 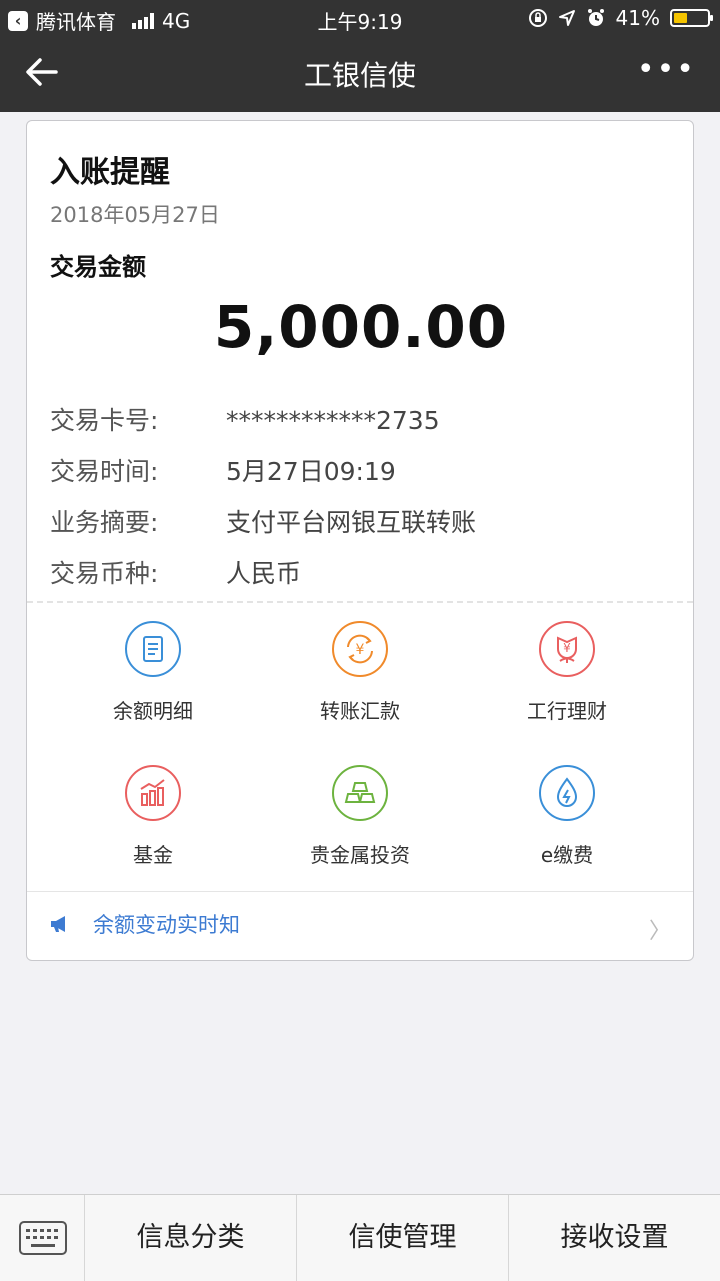 What do you see at coordinates (680, 18) in the screenshot?
I see `battery-fill` at bounding box center [680, 18].